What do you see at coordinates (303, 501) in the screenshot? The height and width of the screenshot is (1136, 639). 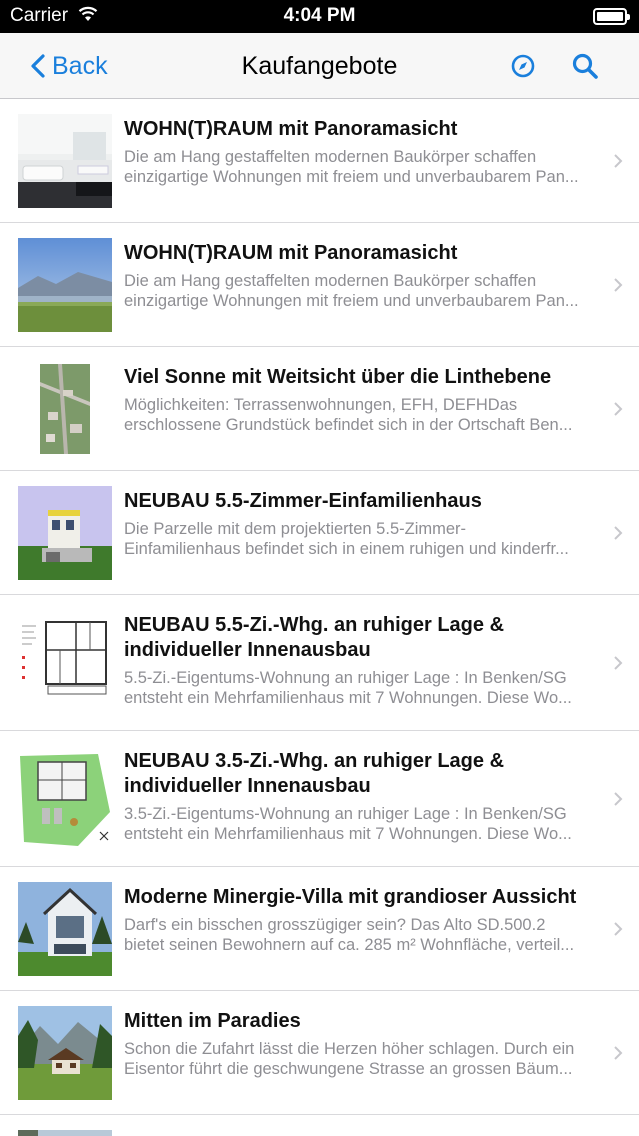 I see `listing-title: NEUBAU 5.5-Zimmer-Einfamilienhaus` at bounding box center [303, 501].